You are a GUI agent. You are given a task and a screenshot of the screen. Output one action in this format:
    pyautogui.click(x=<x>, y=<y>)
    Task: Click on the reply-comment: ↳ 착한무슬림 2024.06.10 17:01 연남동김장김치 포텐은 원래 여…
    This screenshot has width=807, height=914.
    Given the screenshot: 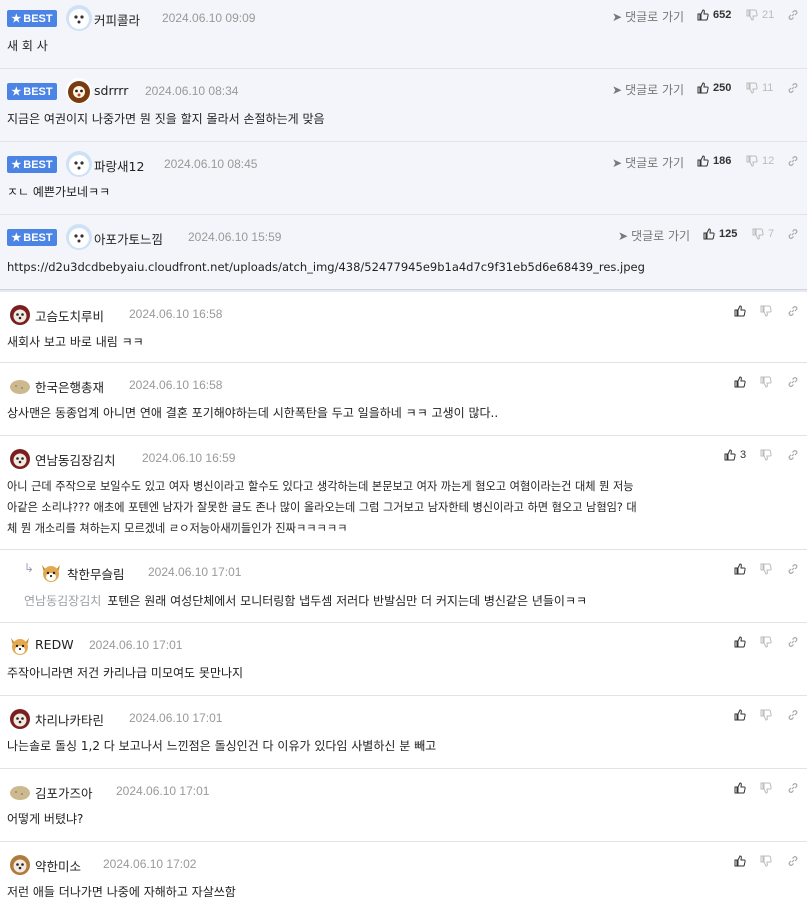 What is the action you would take?
    pyautogui.click(x=403, y=586)
    